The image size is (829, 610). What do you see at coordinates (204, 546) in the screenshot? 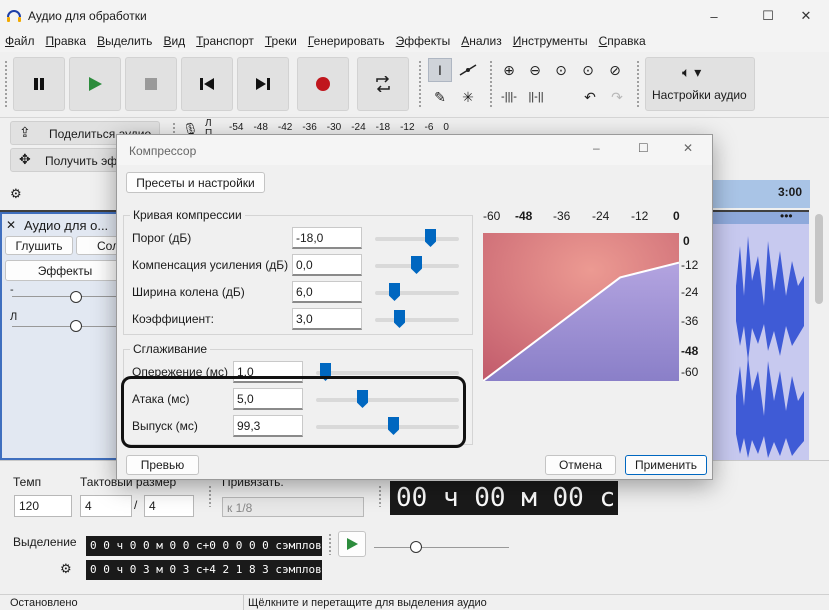
I see `selection-start-field: 0 0 ч 0 0 м 0 0 с+0 0 0 0 0 сэмплов` at bounding box center [204, 546].